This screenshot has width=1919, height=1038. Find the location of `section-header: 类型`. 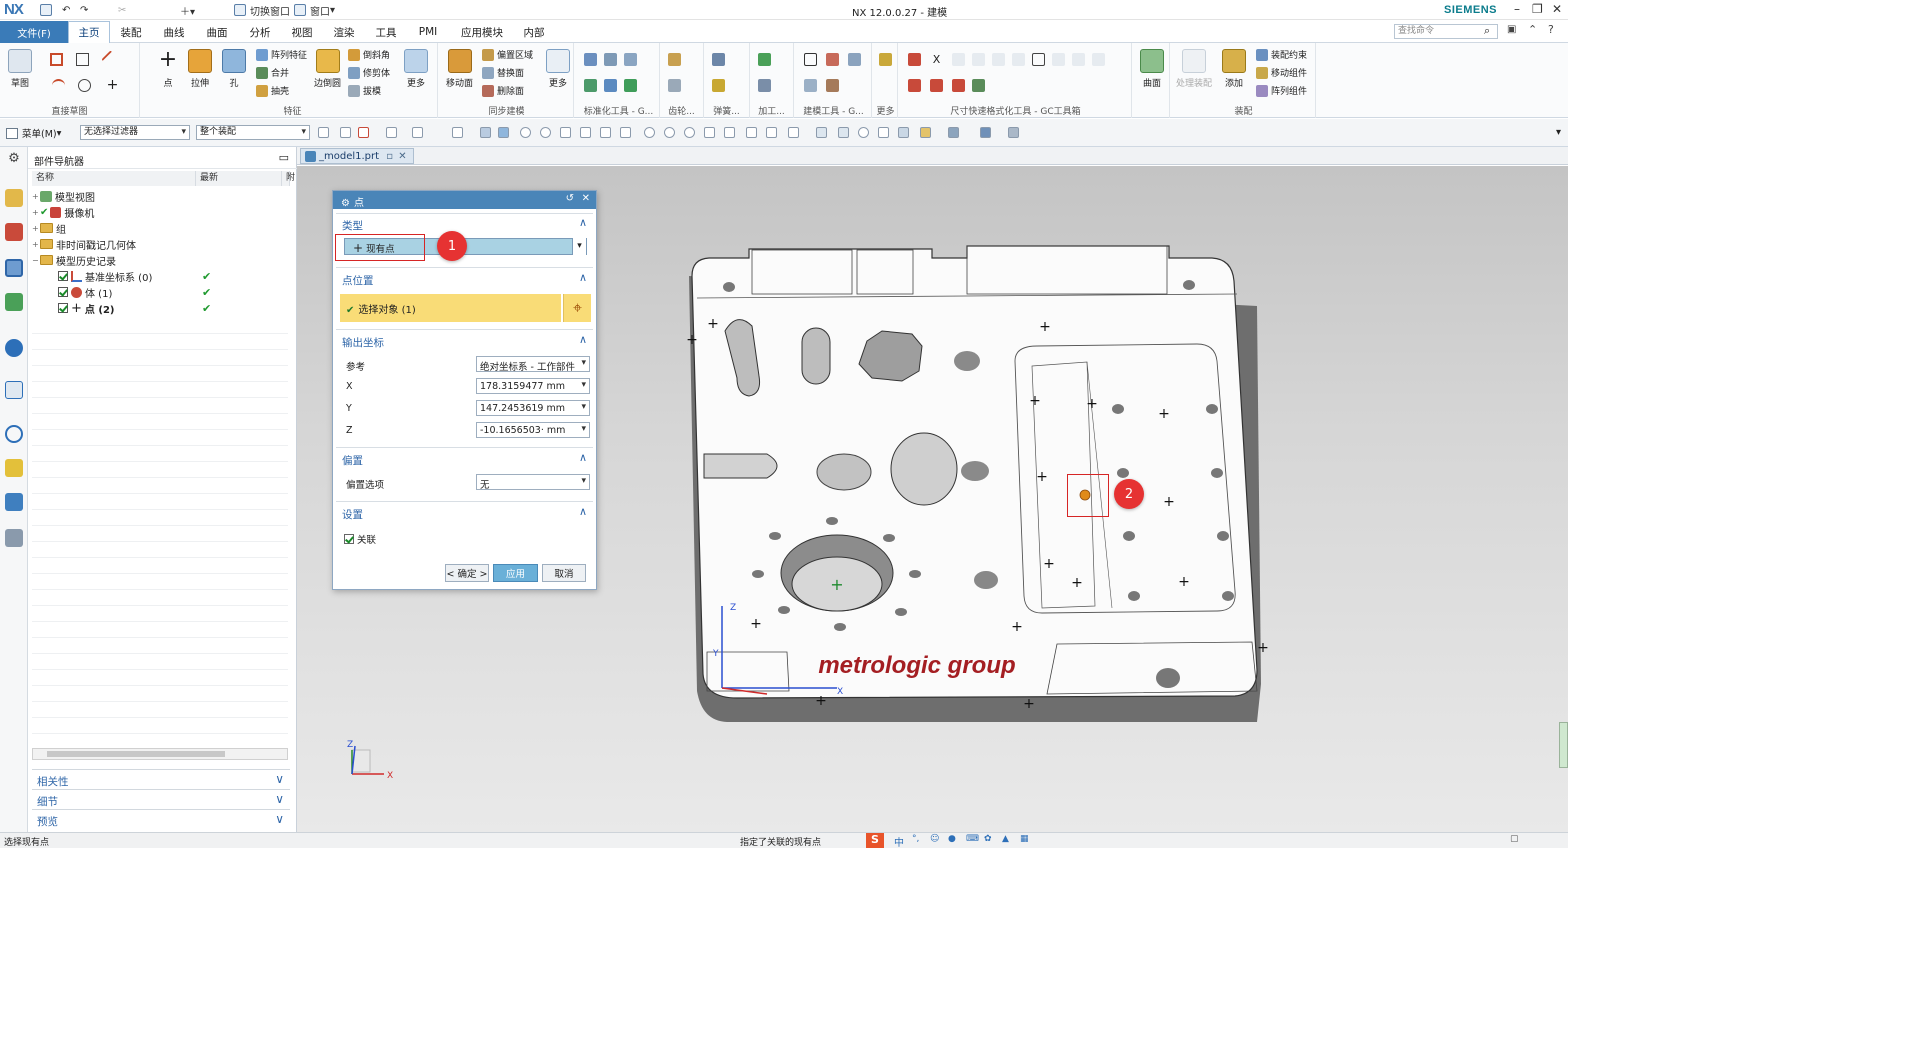

section-header: 类型 is located at coordinates (352, 225).